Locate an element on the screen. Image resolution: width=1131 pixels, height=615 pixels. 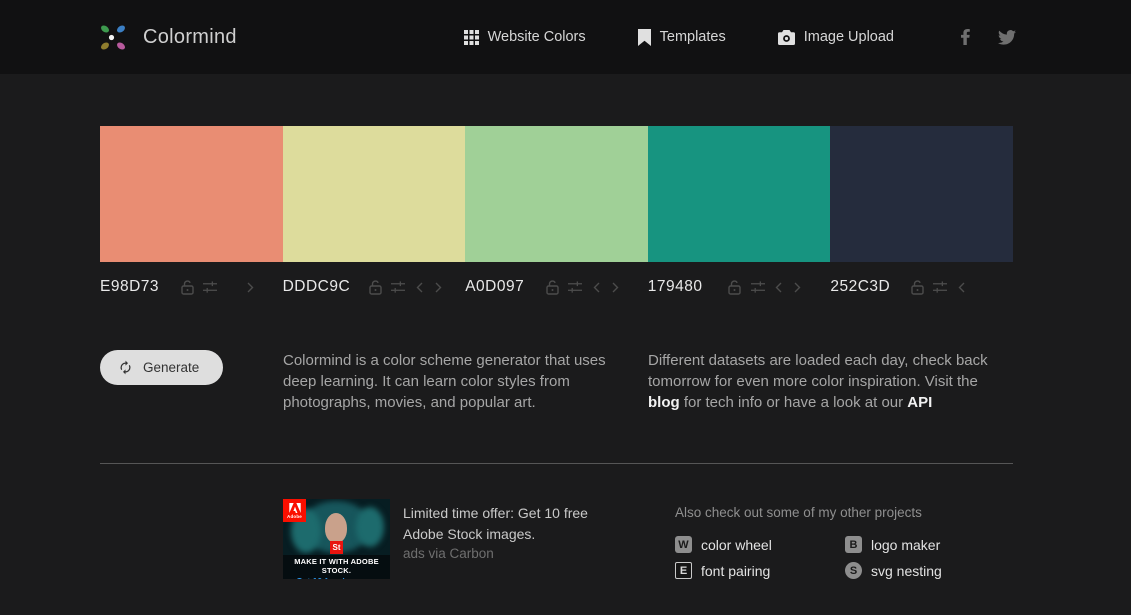
nav-item-templates: Templates is located at coordinates (681, 37).